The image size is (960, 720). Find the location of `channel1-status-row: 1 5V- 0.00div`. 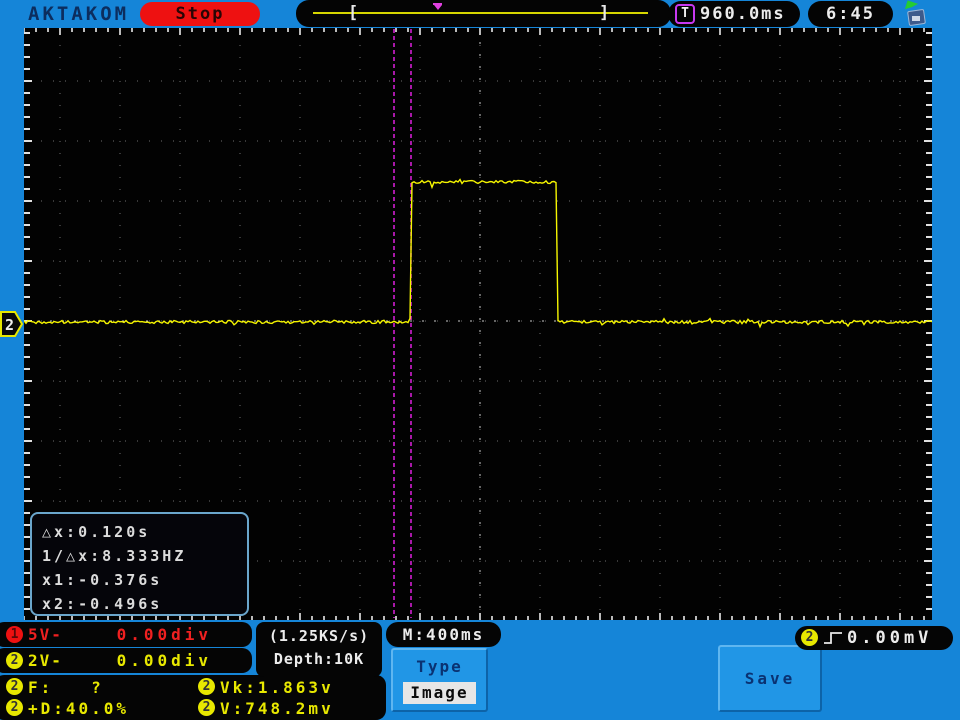

channel1-status-row: 1 5V- 0.00div is located at coordinates (126, 634).